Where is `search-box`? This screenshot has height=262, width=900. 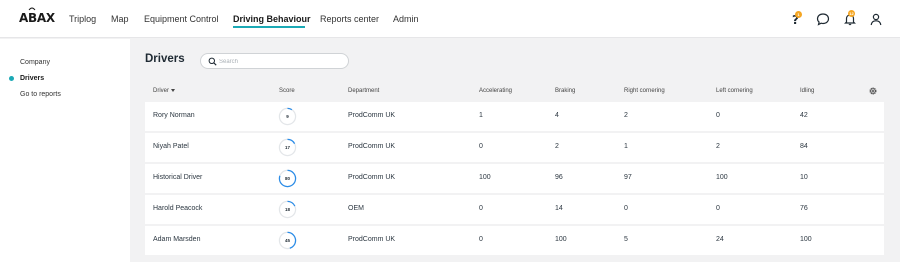 search-box is located at coordinates (274, 61).